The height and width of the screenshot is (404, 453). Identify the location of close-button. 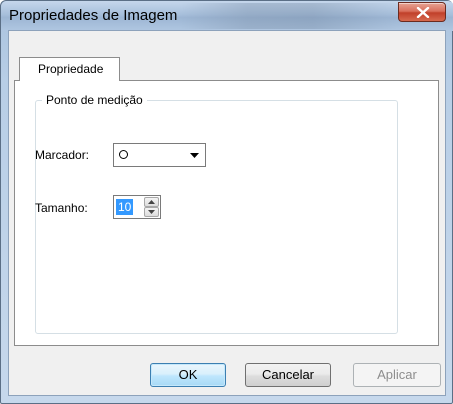
(422, 12).